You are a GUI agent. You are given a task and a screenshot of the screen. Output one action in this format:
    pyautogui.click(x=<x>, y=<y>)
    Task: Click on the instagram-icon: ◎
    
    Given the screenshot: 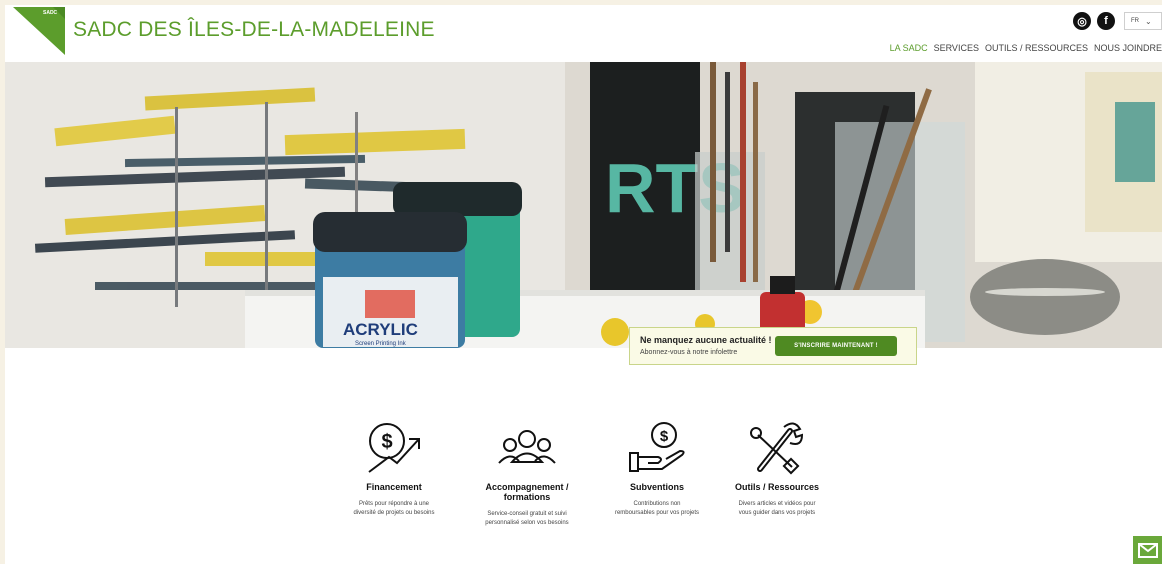 What is the action you would take?
    pyautogui.click(x=1082, y=21)
    